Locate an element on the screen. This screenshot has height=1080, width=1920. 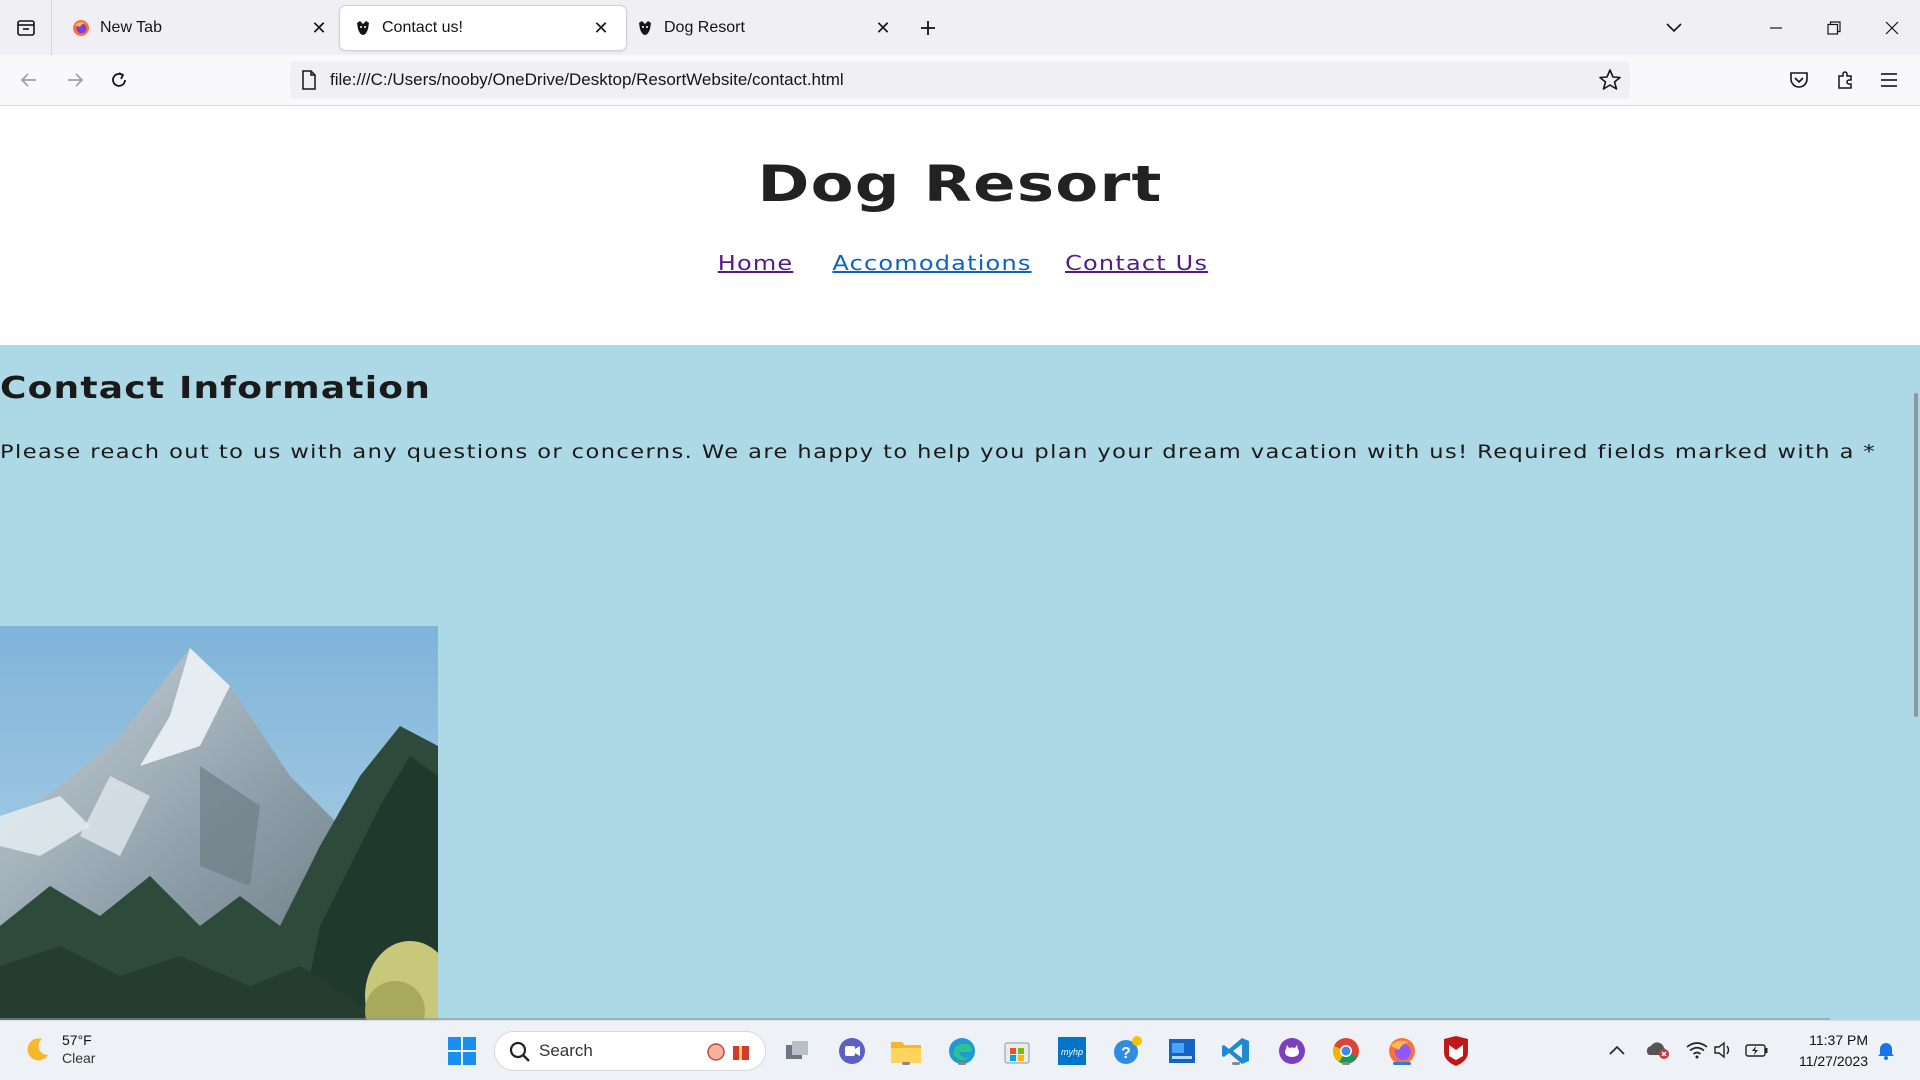
reload-button is located at coordinates (119, 80).